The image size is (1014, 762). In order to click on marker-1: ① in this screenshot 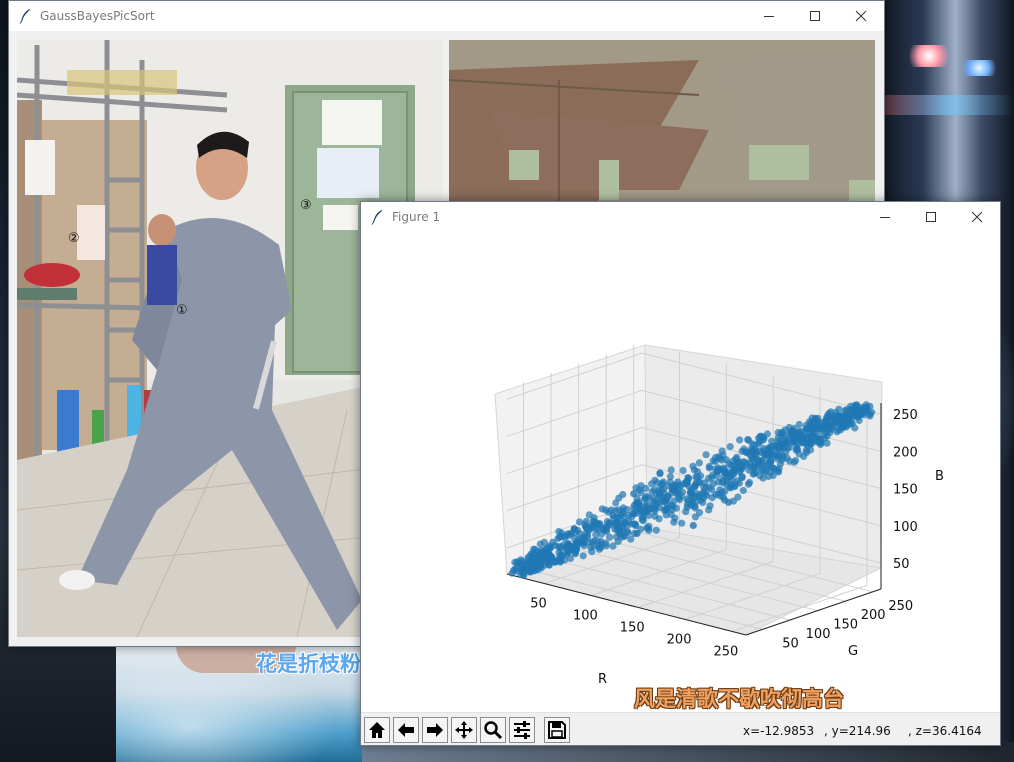, I will do `click(182, 310)`.